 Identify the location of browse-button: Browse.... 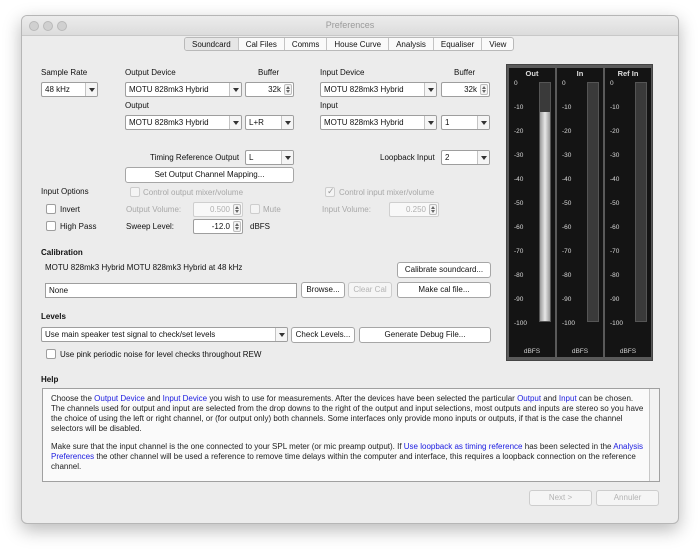
(323, 290).